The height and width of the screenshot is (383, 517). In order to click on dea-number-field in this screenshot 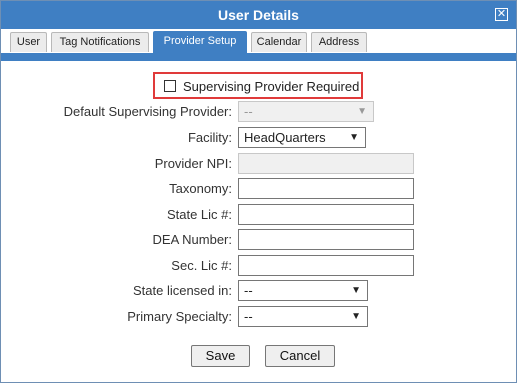, I will do `click(326, 239)`.